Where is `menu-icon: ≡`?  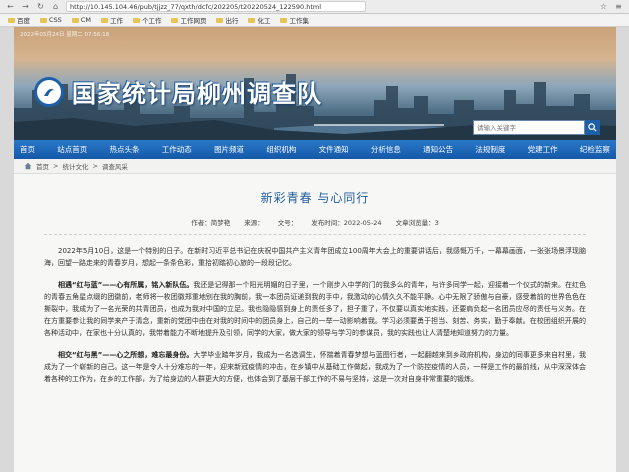
menu-icon: ≡ is located at coordinates (618, 6).